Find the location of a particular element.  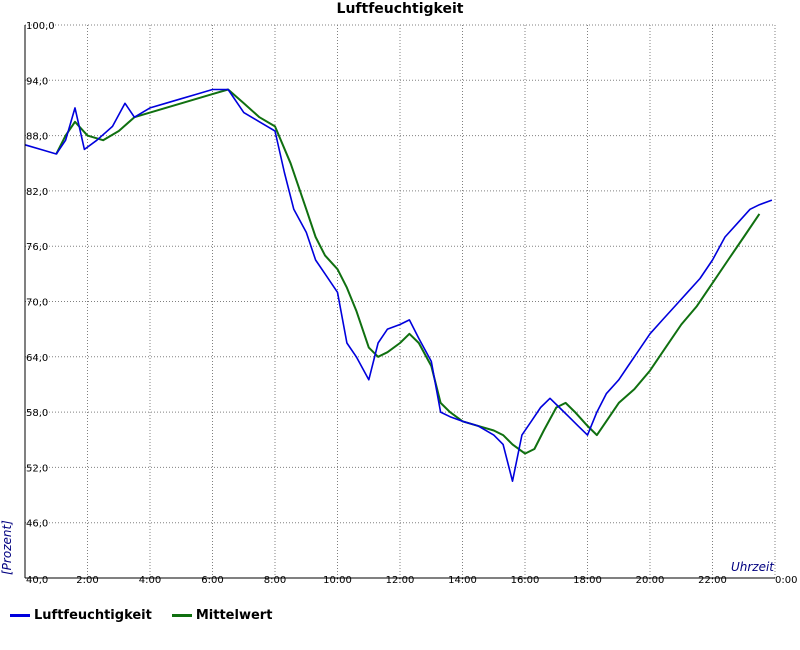

x-tick-label: 14:00 is located at coordinates (462, 580).